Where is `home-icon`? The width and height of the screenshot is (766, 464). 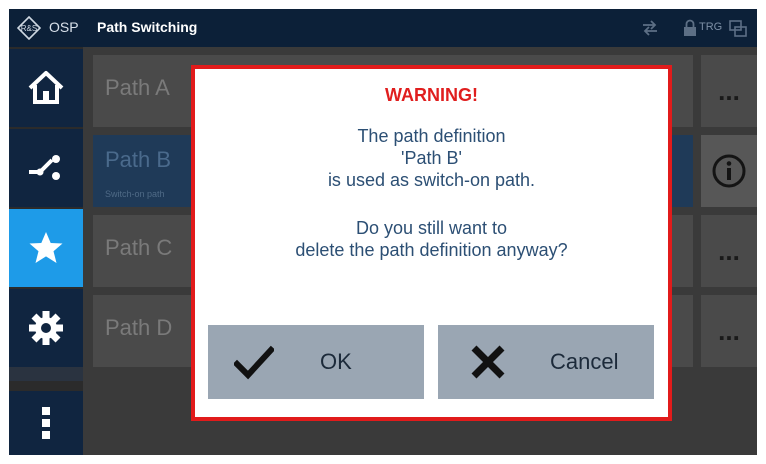
home-icon is located at coordinates (46, 87).